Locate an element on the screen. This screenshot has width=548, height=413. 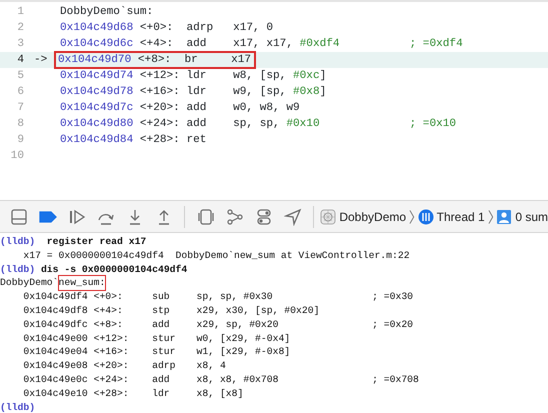
address: 0x104c49e10 is located at coordinates (56, 393).